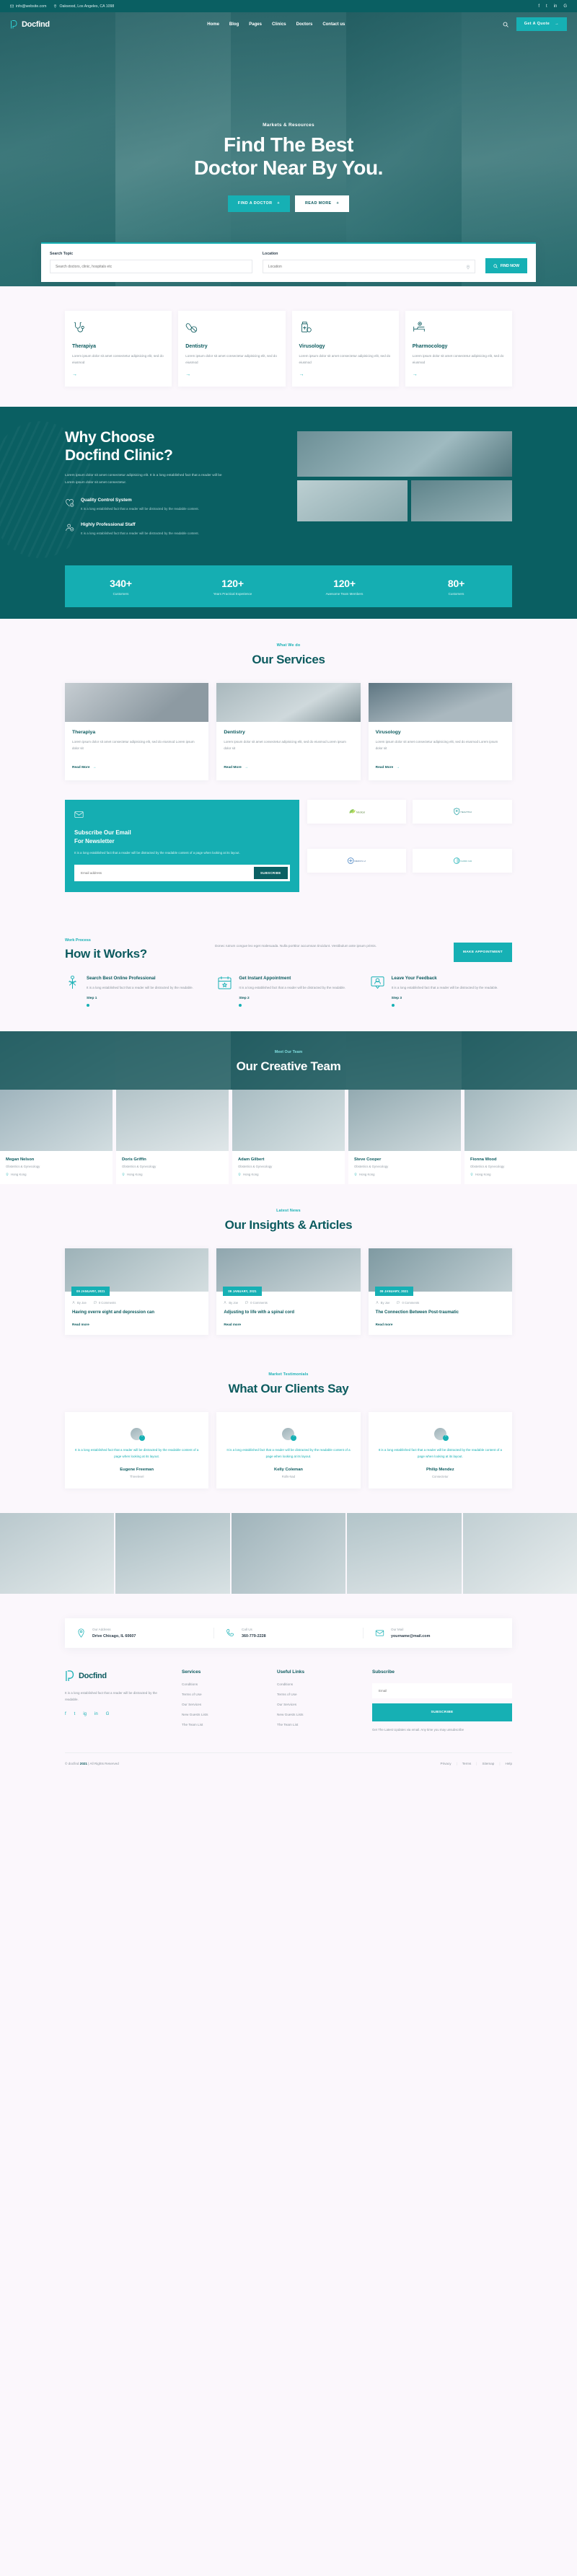 Image resolution: width=577 pixels, height=2576 pixels. I want to click on plus-icon: +, so click(278, 203).